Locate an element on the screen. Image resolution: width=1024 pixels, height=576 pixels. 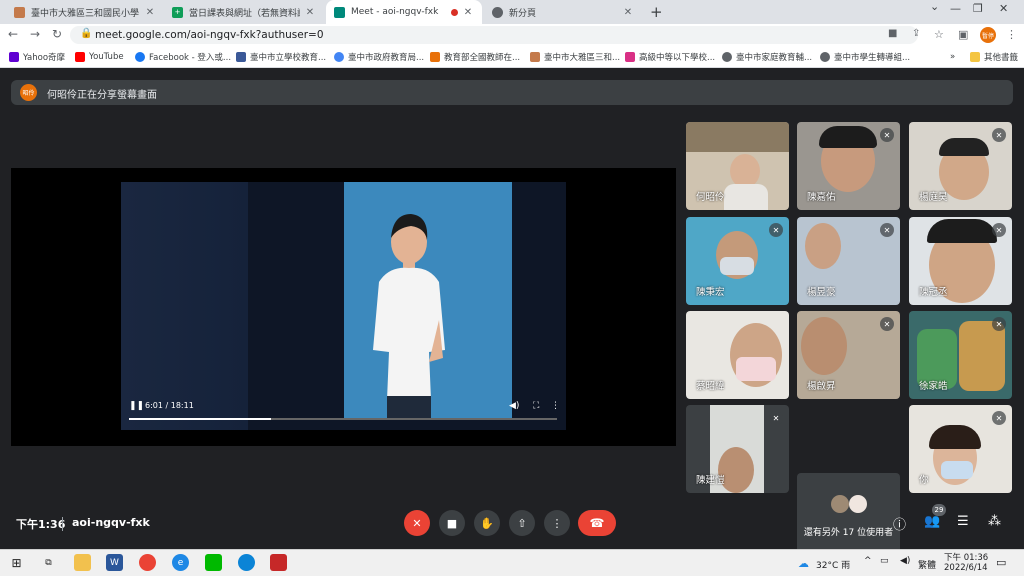
camera-permission-icon: ■ is located at coordinates (892, 33).